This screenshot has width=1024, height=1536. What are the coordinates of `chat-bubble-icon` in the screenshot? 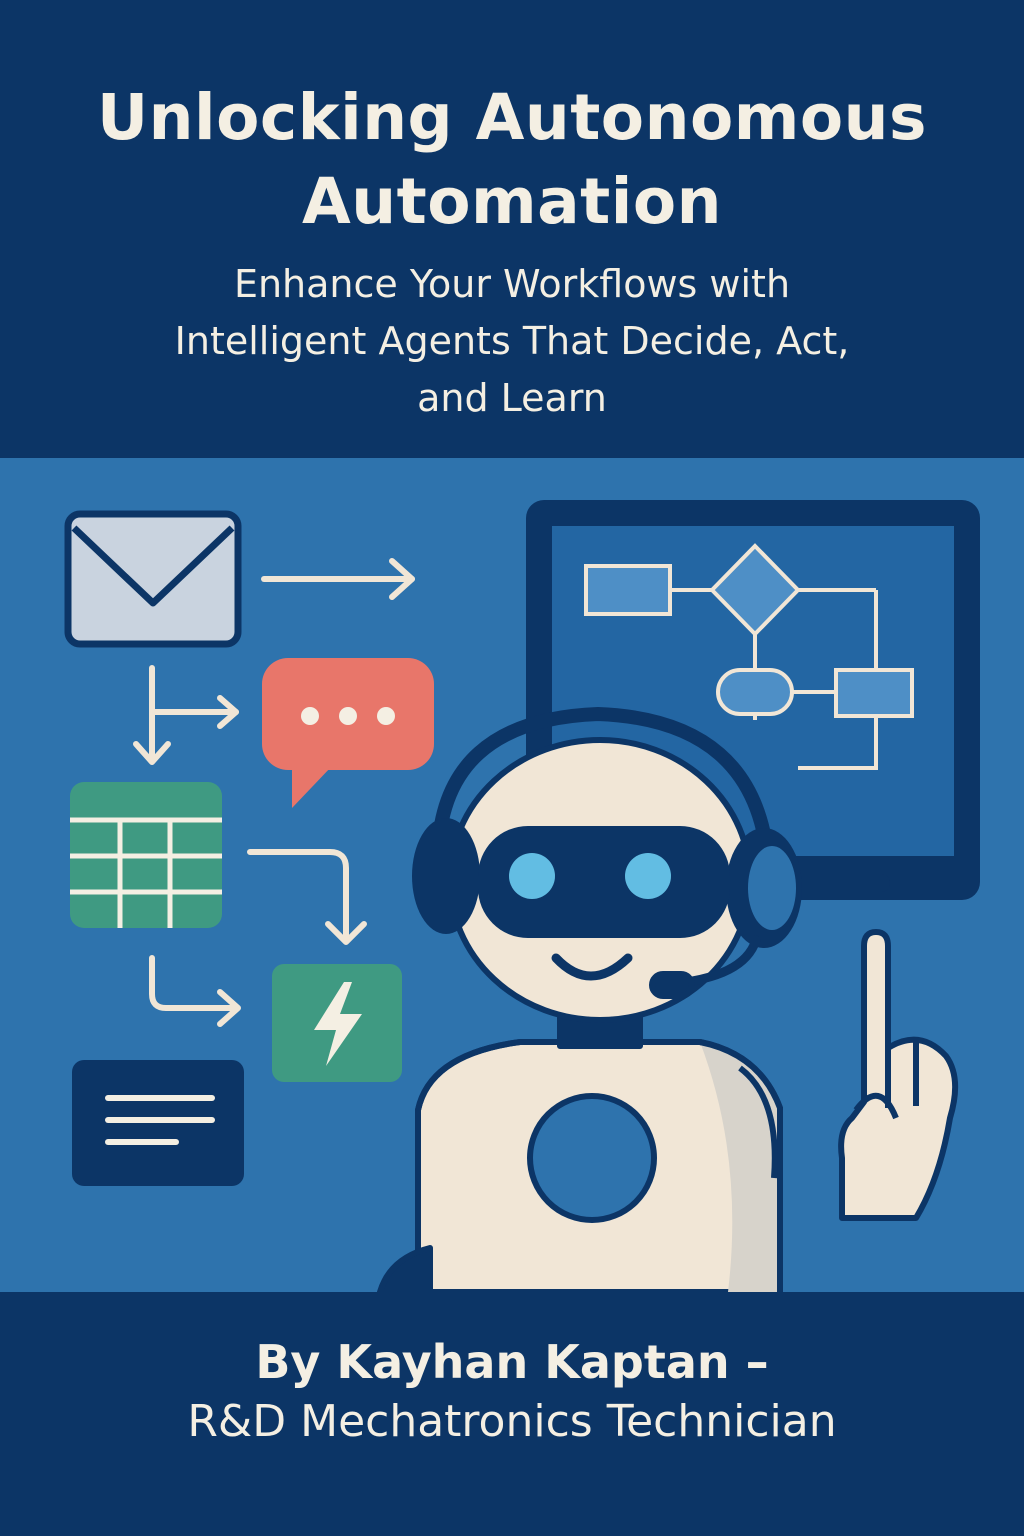 It's located at (348, 733).